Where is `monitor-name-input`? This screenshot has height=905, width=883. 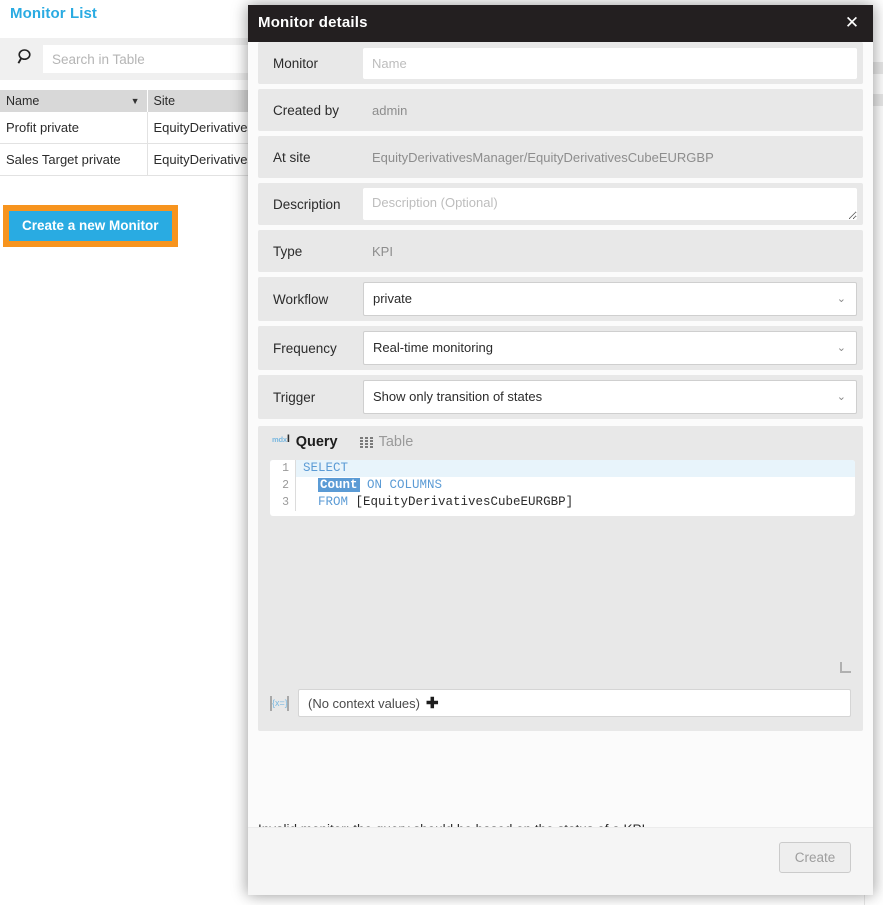
monitor-name-input is located at coordinates (610, 63).